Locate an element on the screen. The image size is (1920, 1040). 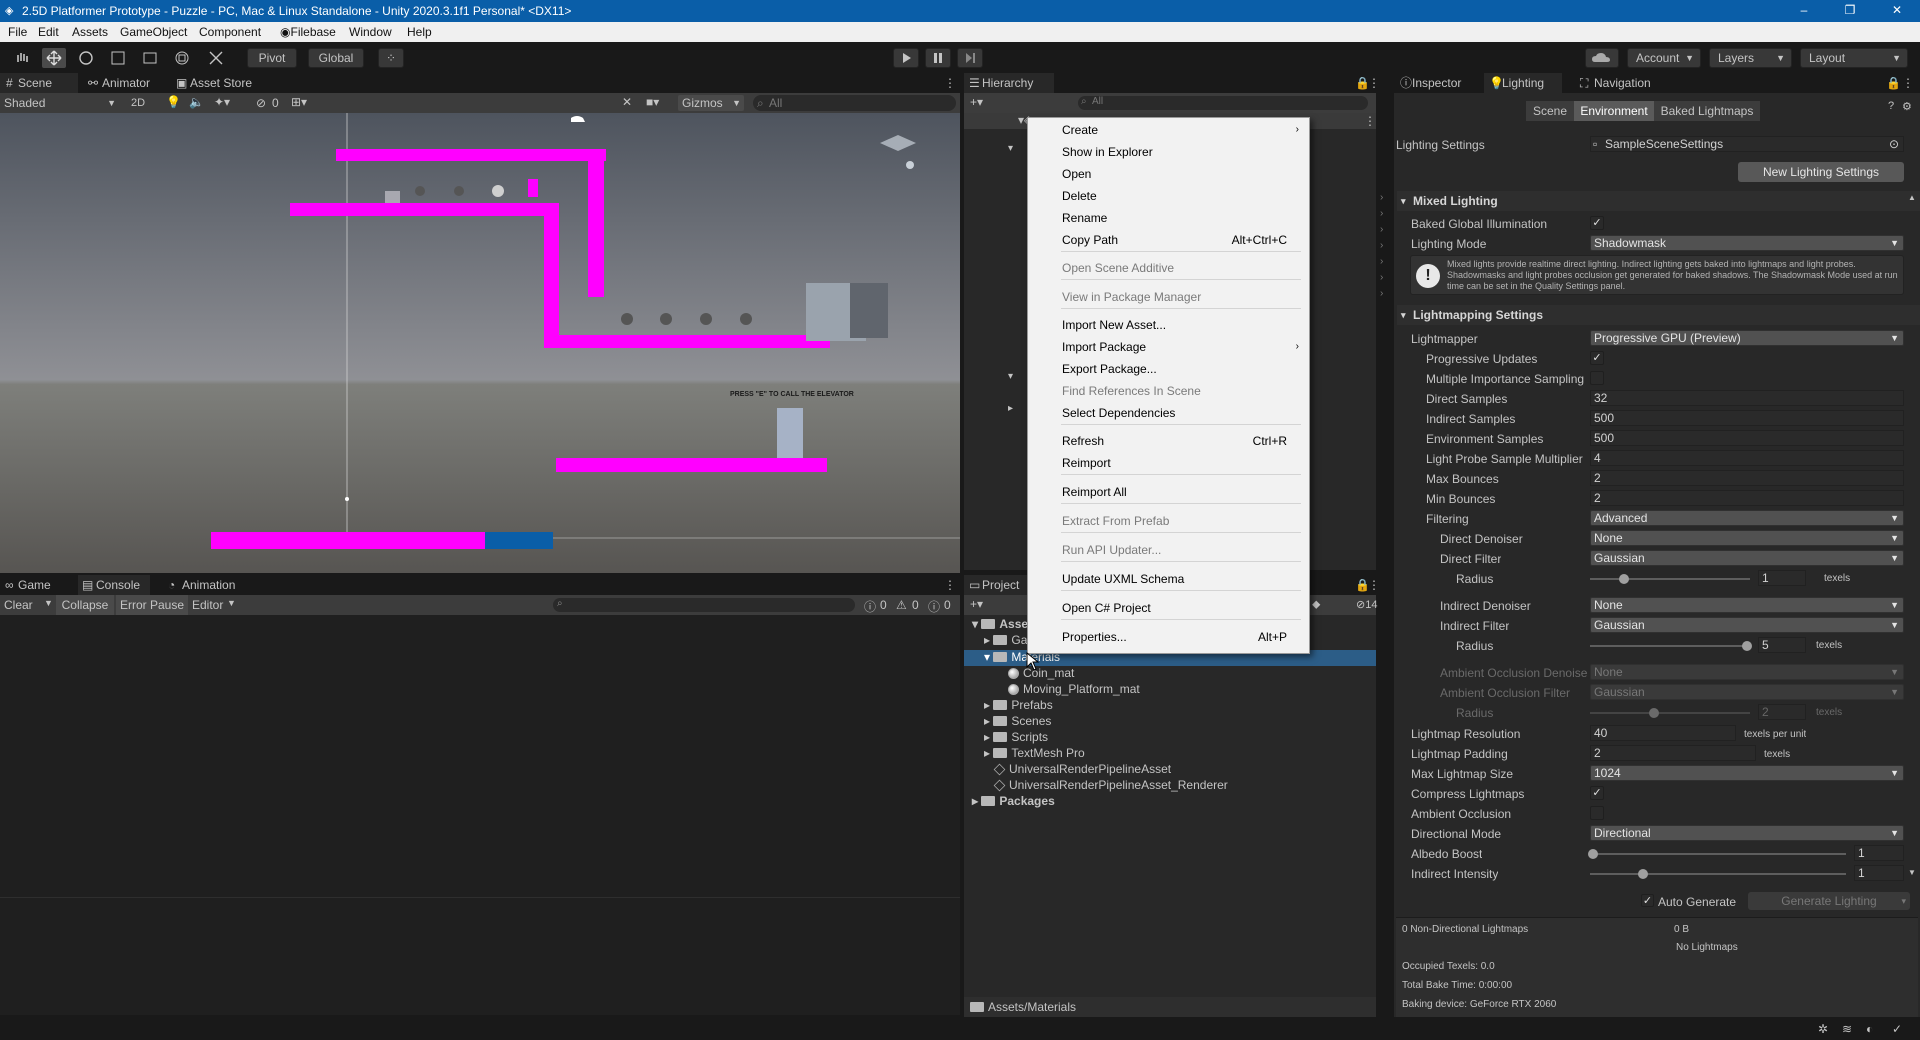
bug-icon: ✲ is located at coordinates (1823, 1029).